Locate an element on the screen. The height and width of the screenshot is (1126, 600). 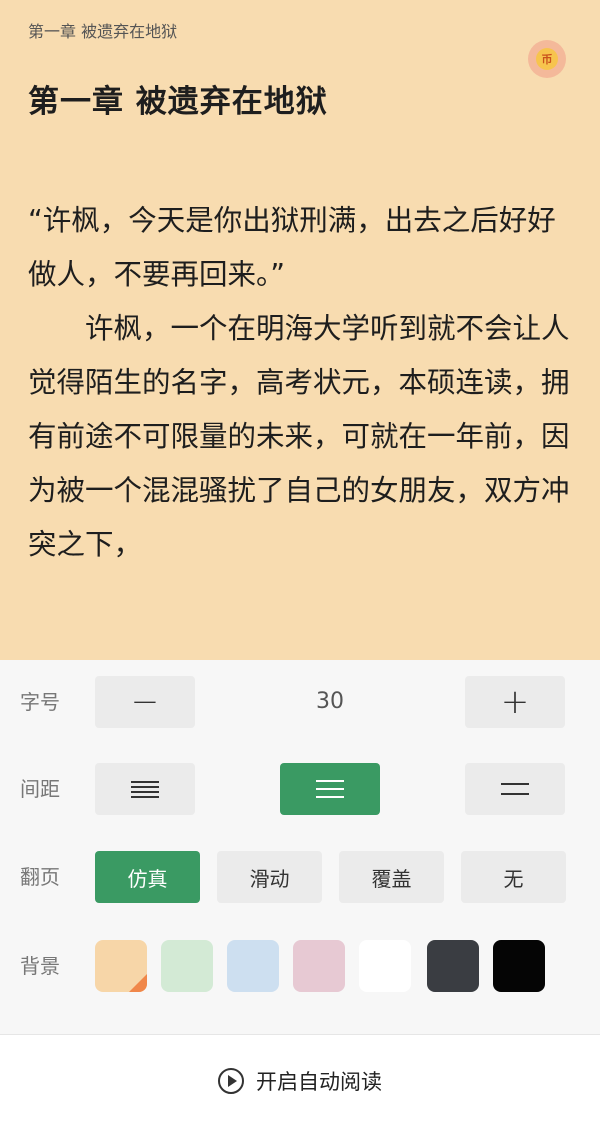
font-decrease-button: − is located at coordinates (145, 702).